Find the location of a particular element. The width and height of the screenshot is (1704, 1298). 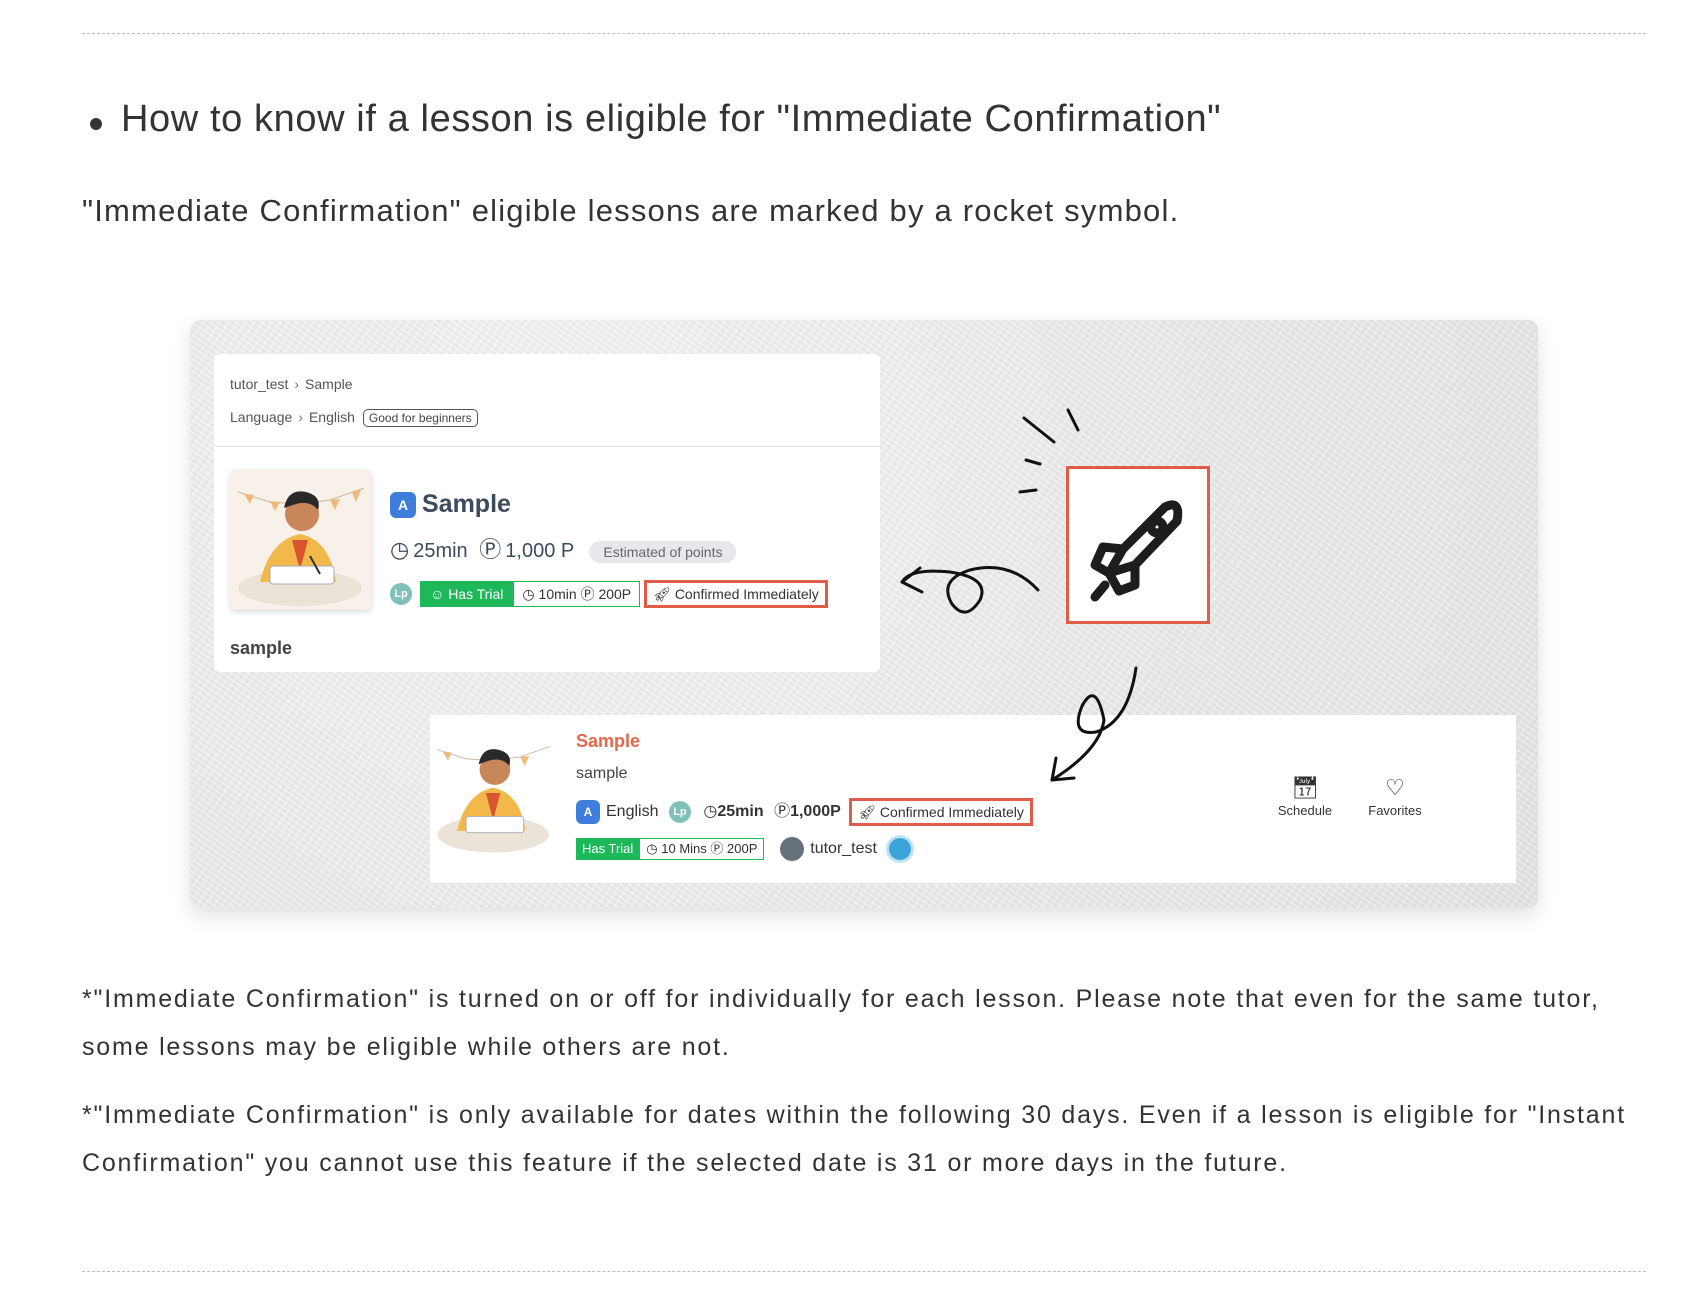

tutor-name-link: tutor_test is located at coordinates (843, 848).